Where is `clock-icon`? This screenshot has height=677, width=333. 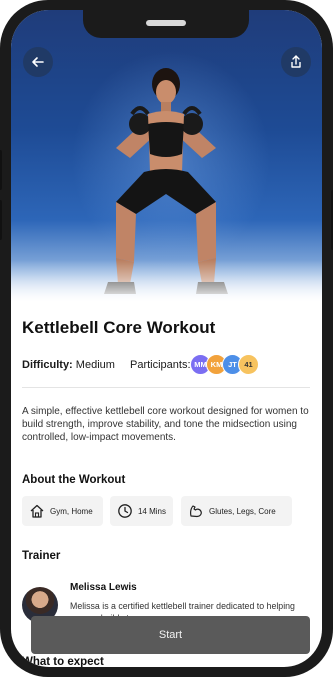
clock-icon is located at coordinates (125, 511).